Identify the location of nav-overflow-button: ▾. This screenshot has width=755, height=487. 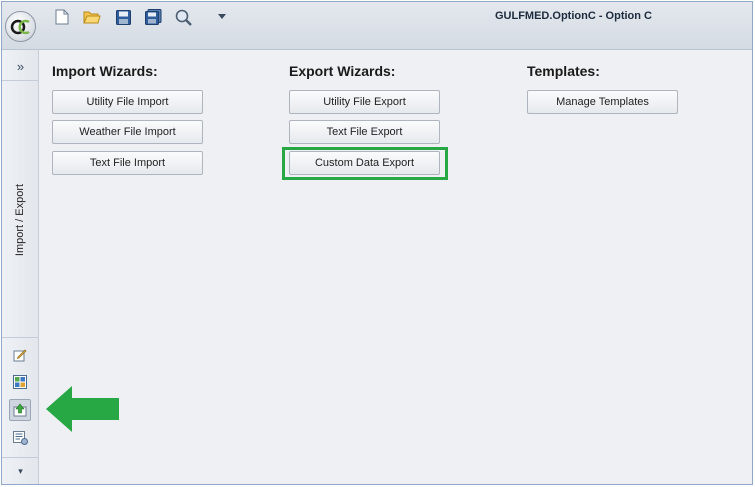
(20, 471).